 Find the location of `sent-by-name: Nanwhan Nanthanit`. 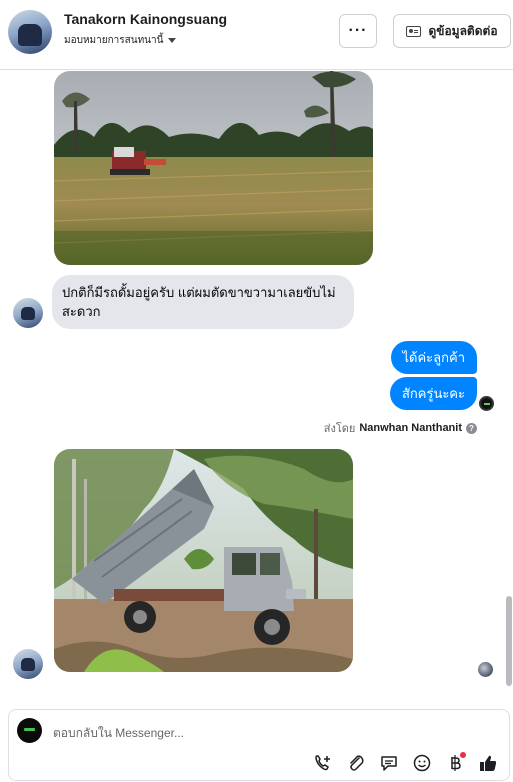

sent-by-name: Nanwhan Nanthanit is located at coordinates (410, 428).